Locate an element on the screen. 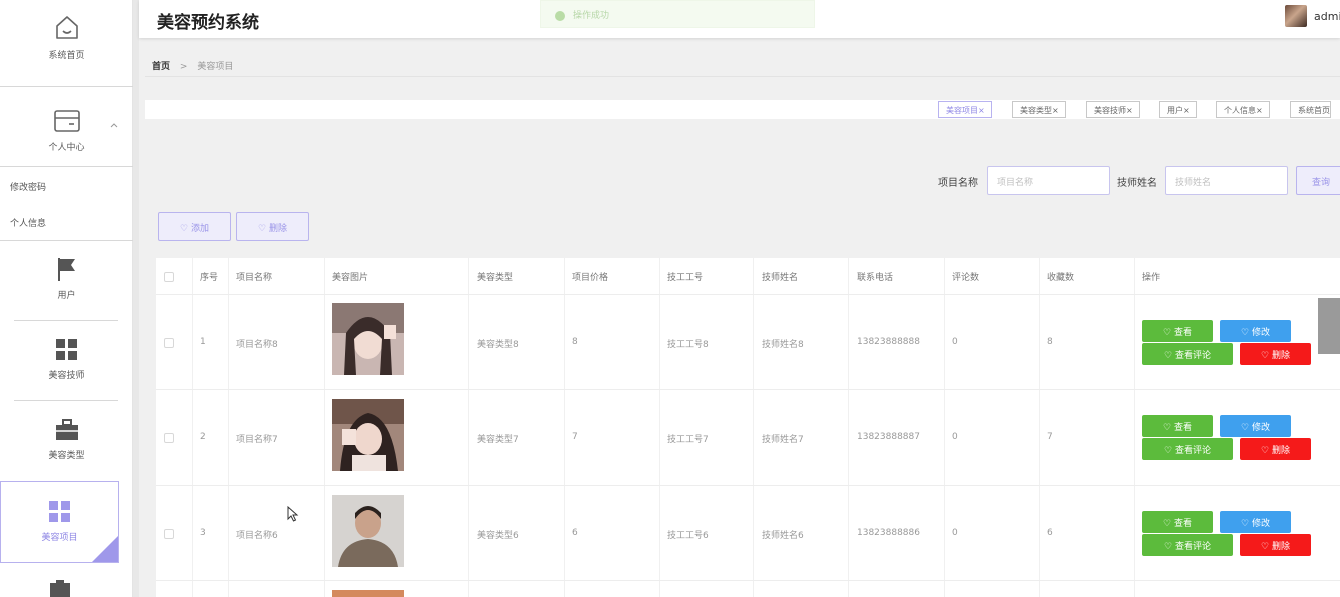 The height and width of the screenshot is (597, 1340). cell-phone: 13823888887 is located at coordinates (888, 437).